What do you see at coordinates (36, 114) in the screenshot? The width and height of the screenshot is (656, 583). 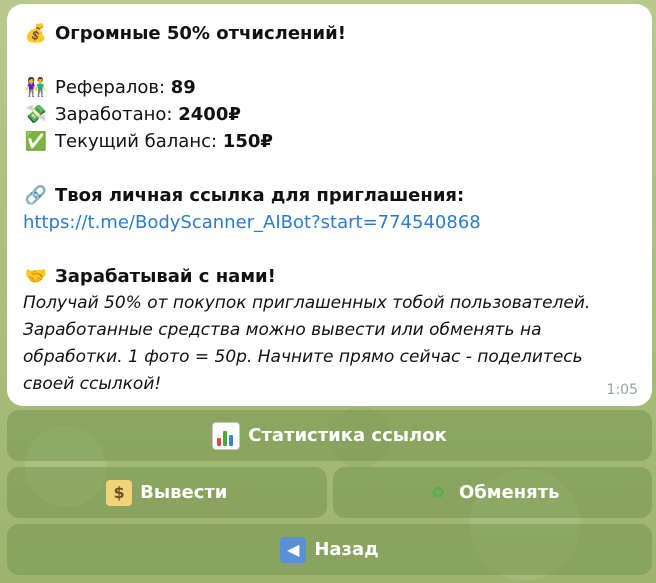 I see `money-wings-icon: 💸` at bounding box center [36, 114].